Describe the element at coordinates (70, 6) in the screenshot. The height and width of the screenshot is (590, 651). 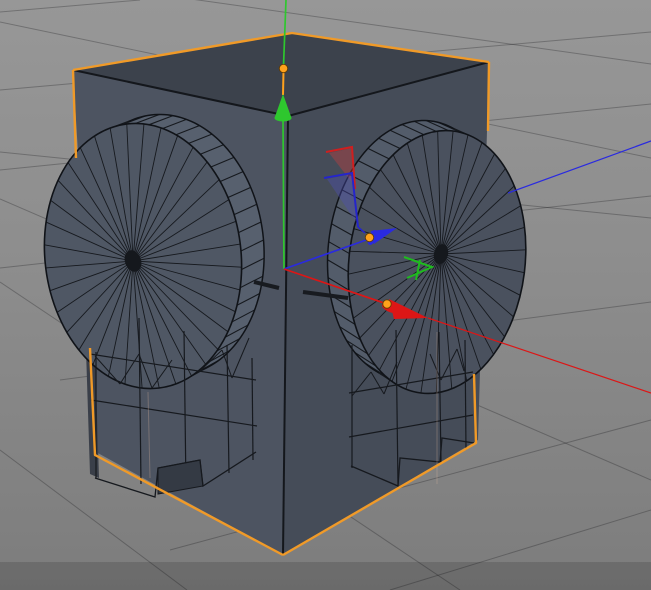
I see `grid-line` at that location.